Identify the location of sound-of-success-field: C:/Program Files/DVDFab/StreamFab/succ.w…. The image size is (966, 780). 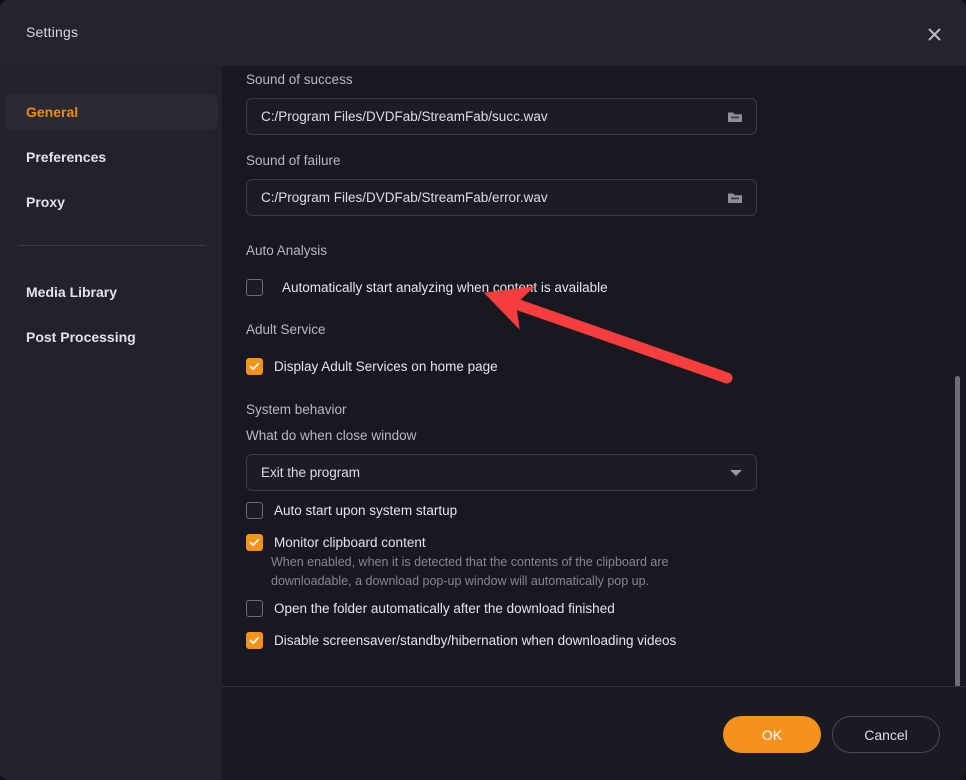
(501, 116).